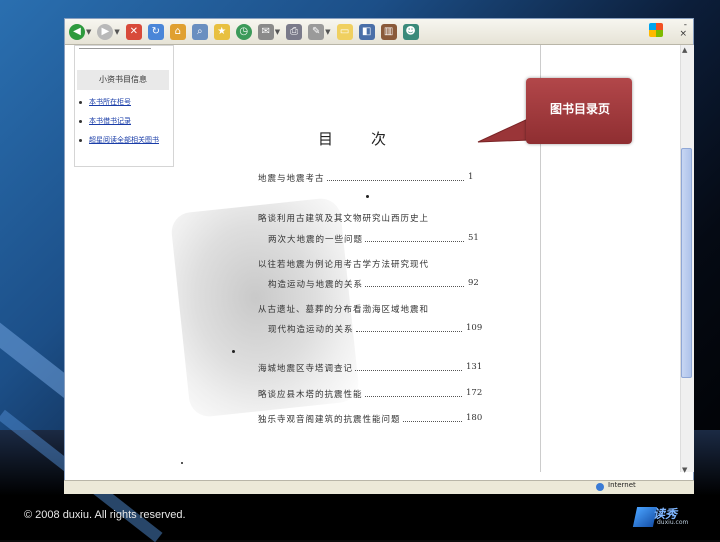 Image resolution: width=720 pixels, height=542 pixels. I want to click on toc-entry-title: 略谈利用古建筑及其文物研究山西历史上, so click(343, 218).